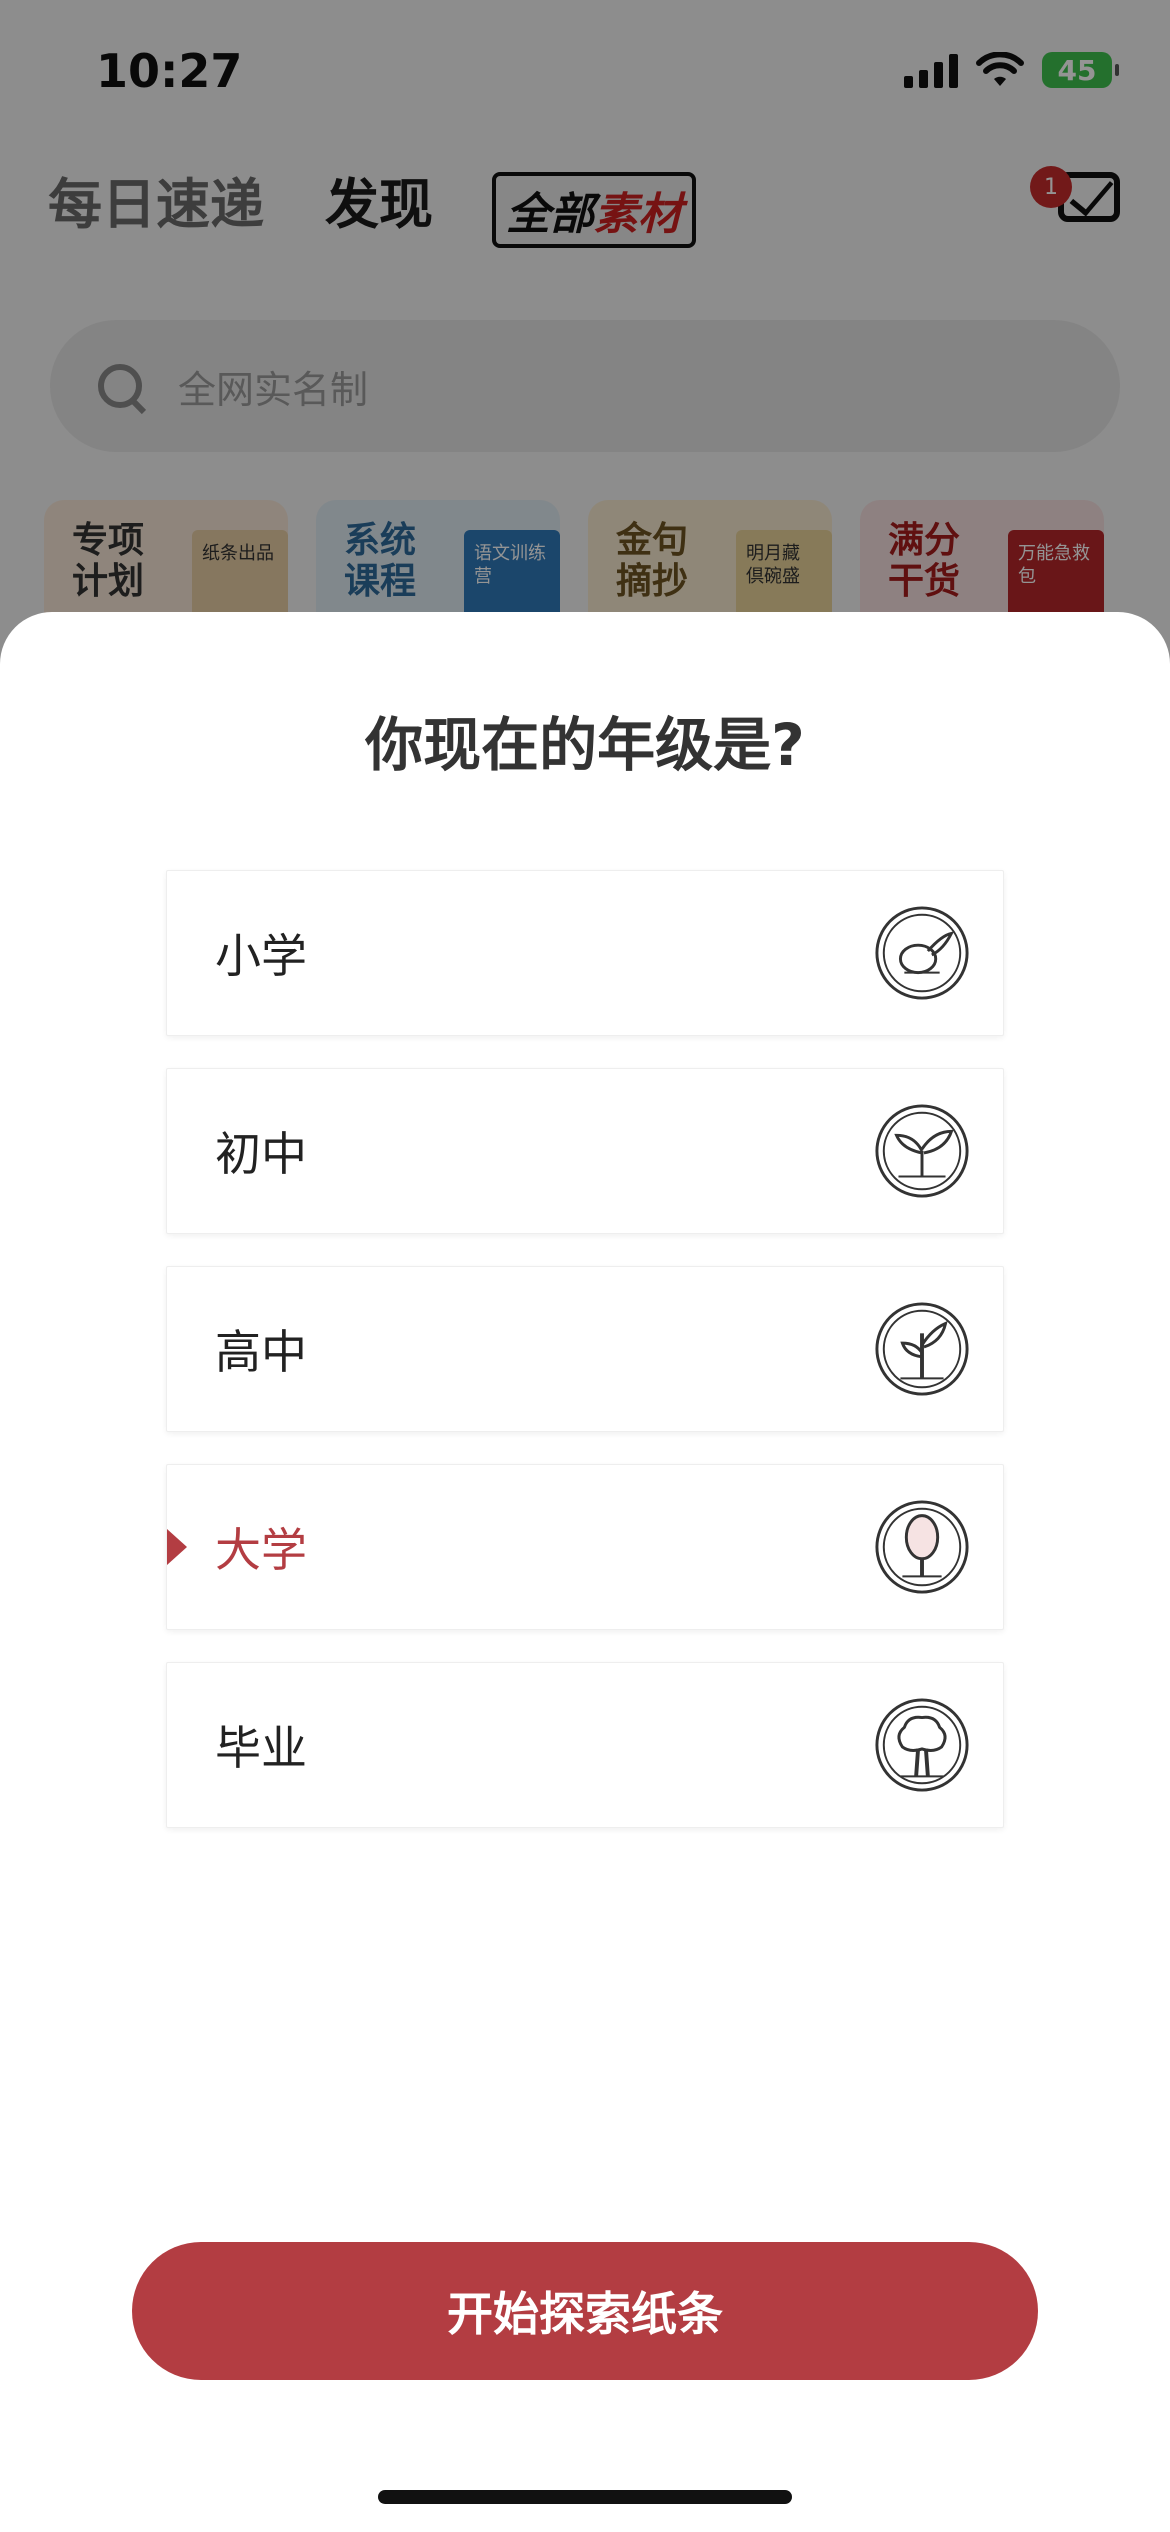 This screenshot has width=1170, height=2532. Describe the element at coordinates (585, 2497) in the screenshot. I see `home-indicator` at that location.